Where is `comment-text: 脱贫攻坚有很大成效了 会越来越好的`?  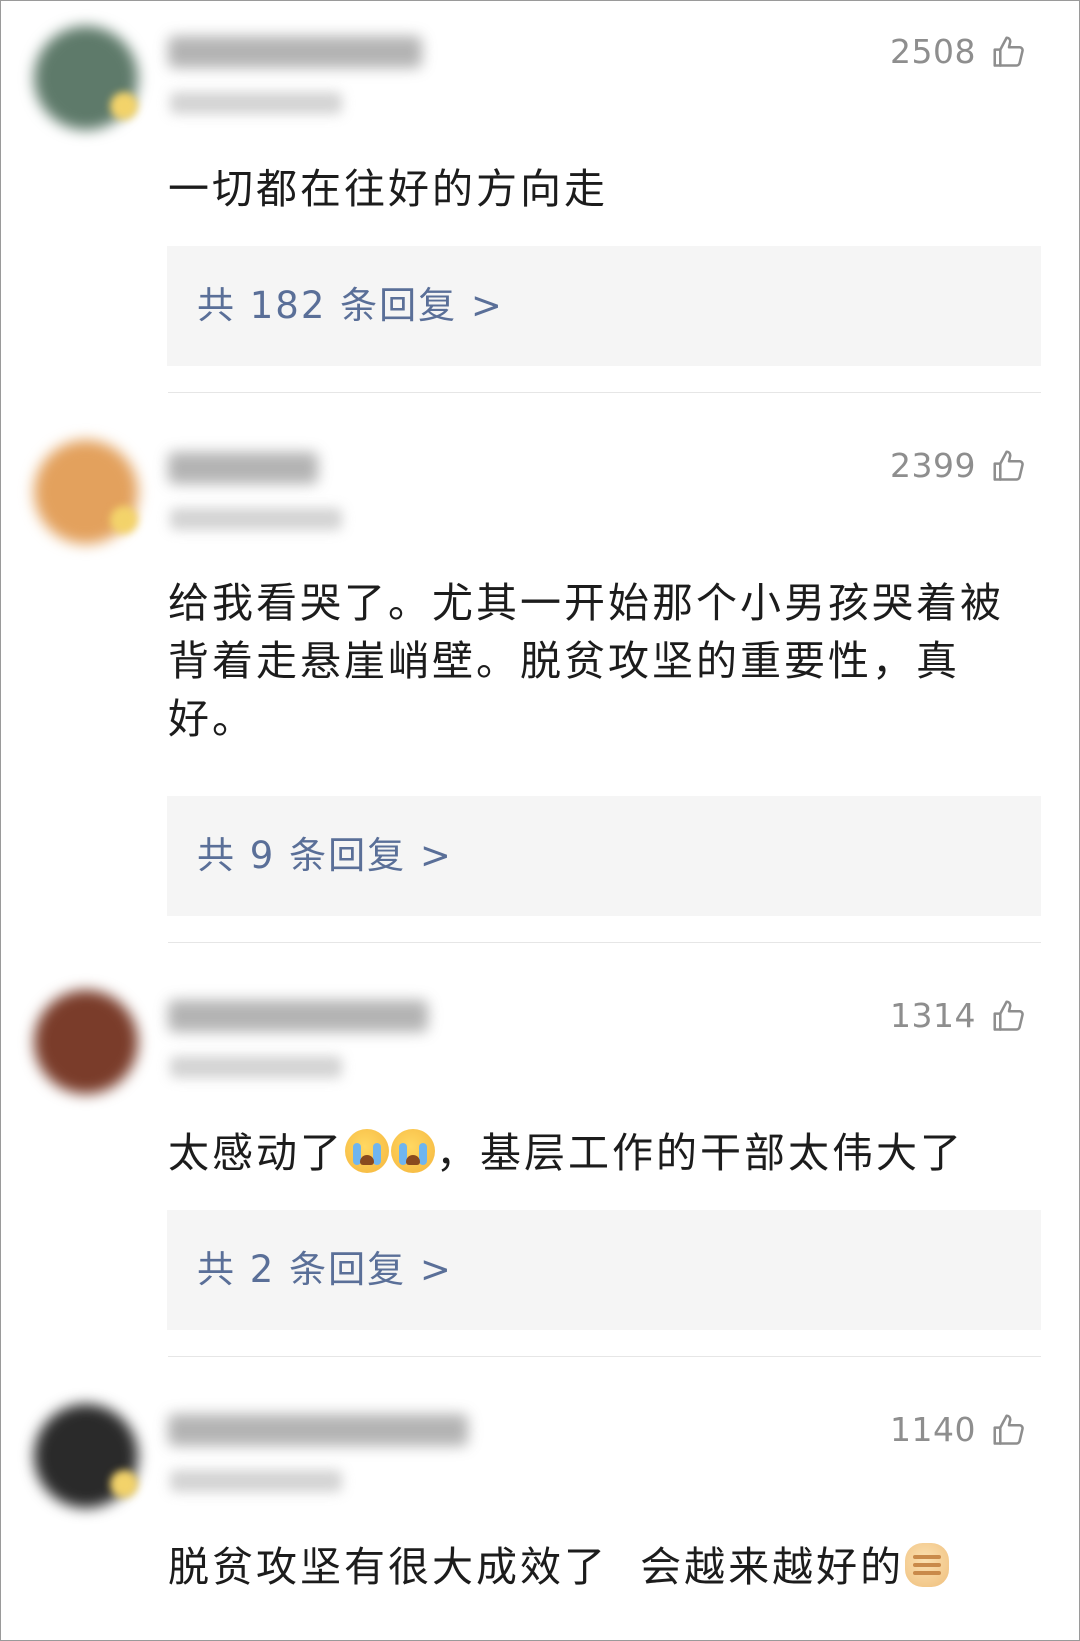 comment-text: 脱贫攻坚有很大成效了 会越来越好的 is located at coordinates (598, 1567).